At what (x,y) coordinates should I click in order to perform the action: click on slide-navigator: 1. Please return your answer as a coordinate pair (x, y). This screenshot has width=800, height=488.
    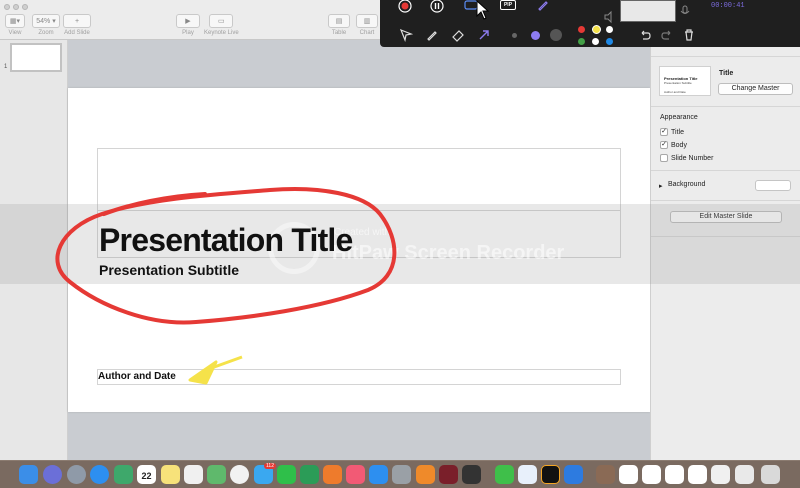
    Looking at the image, I should click on (34, 250).